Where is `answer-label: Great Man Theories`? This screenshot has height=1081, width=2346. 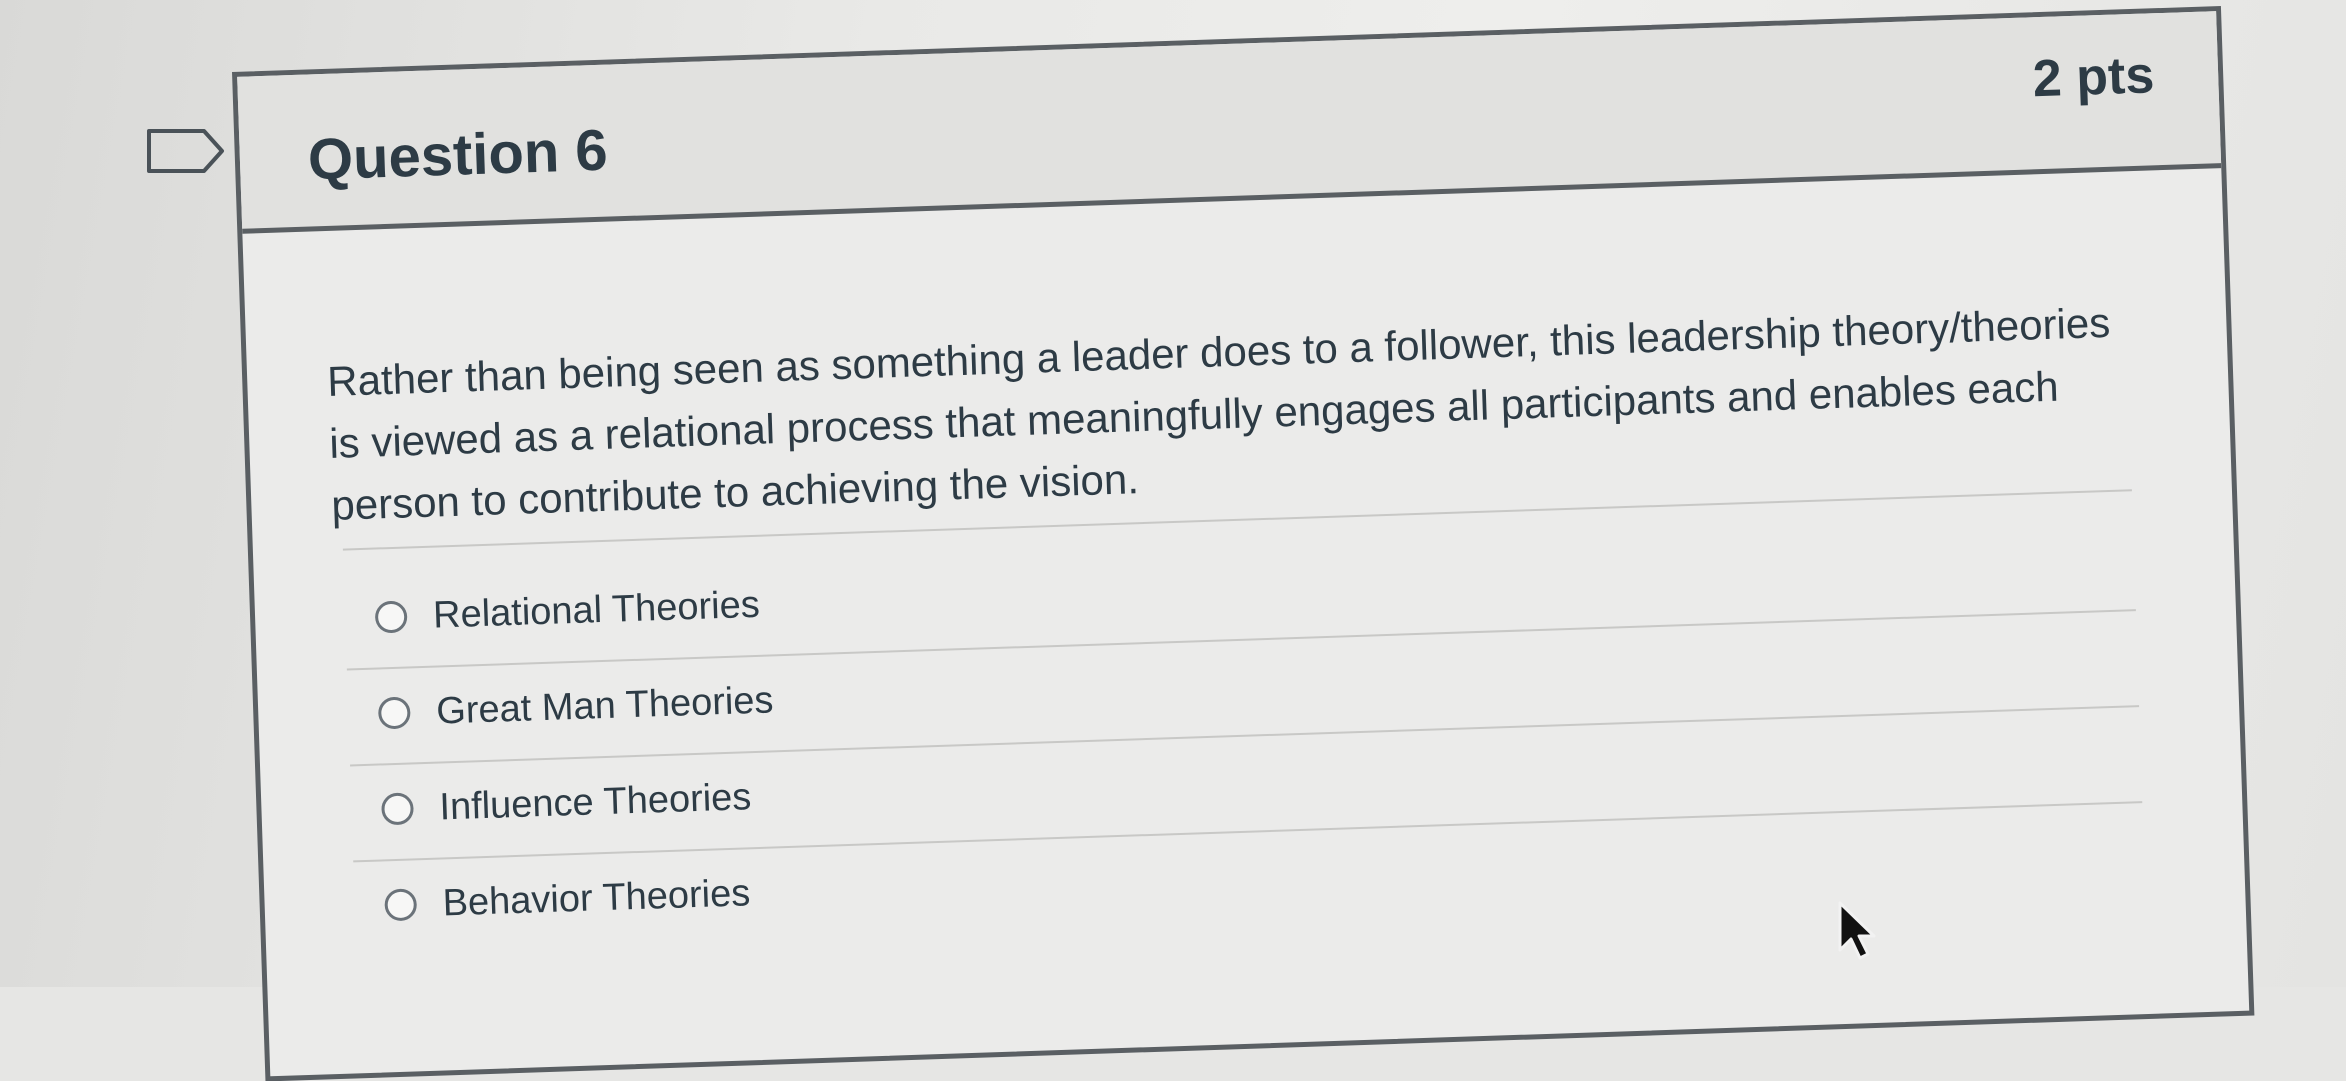
answer-label: Great Man Theories is located at coordinates (605, 705).